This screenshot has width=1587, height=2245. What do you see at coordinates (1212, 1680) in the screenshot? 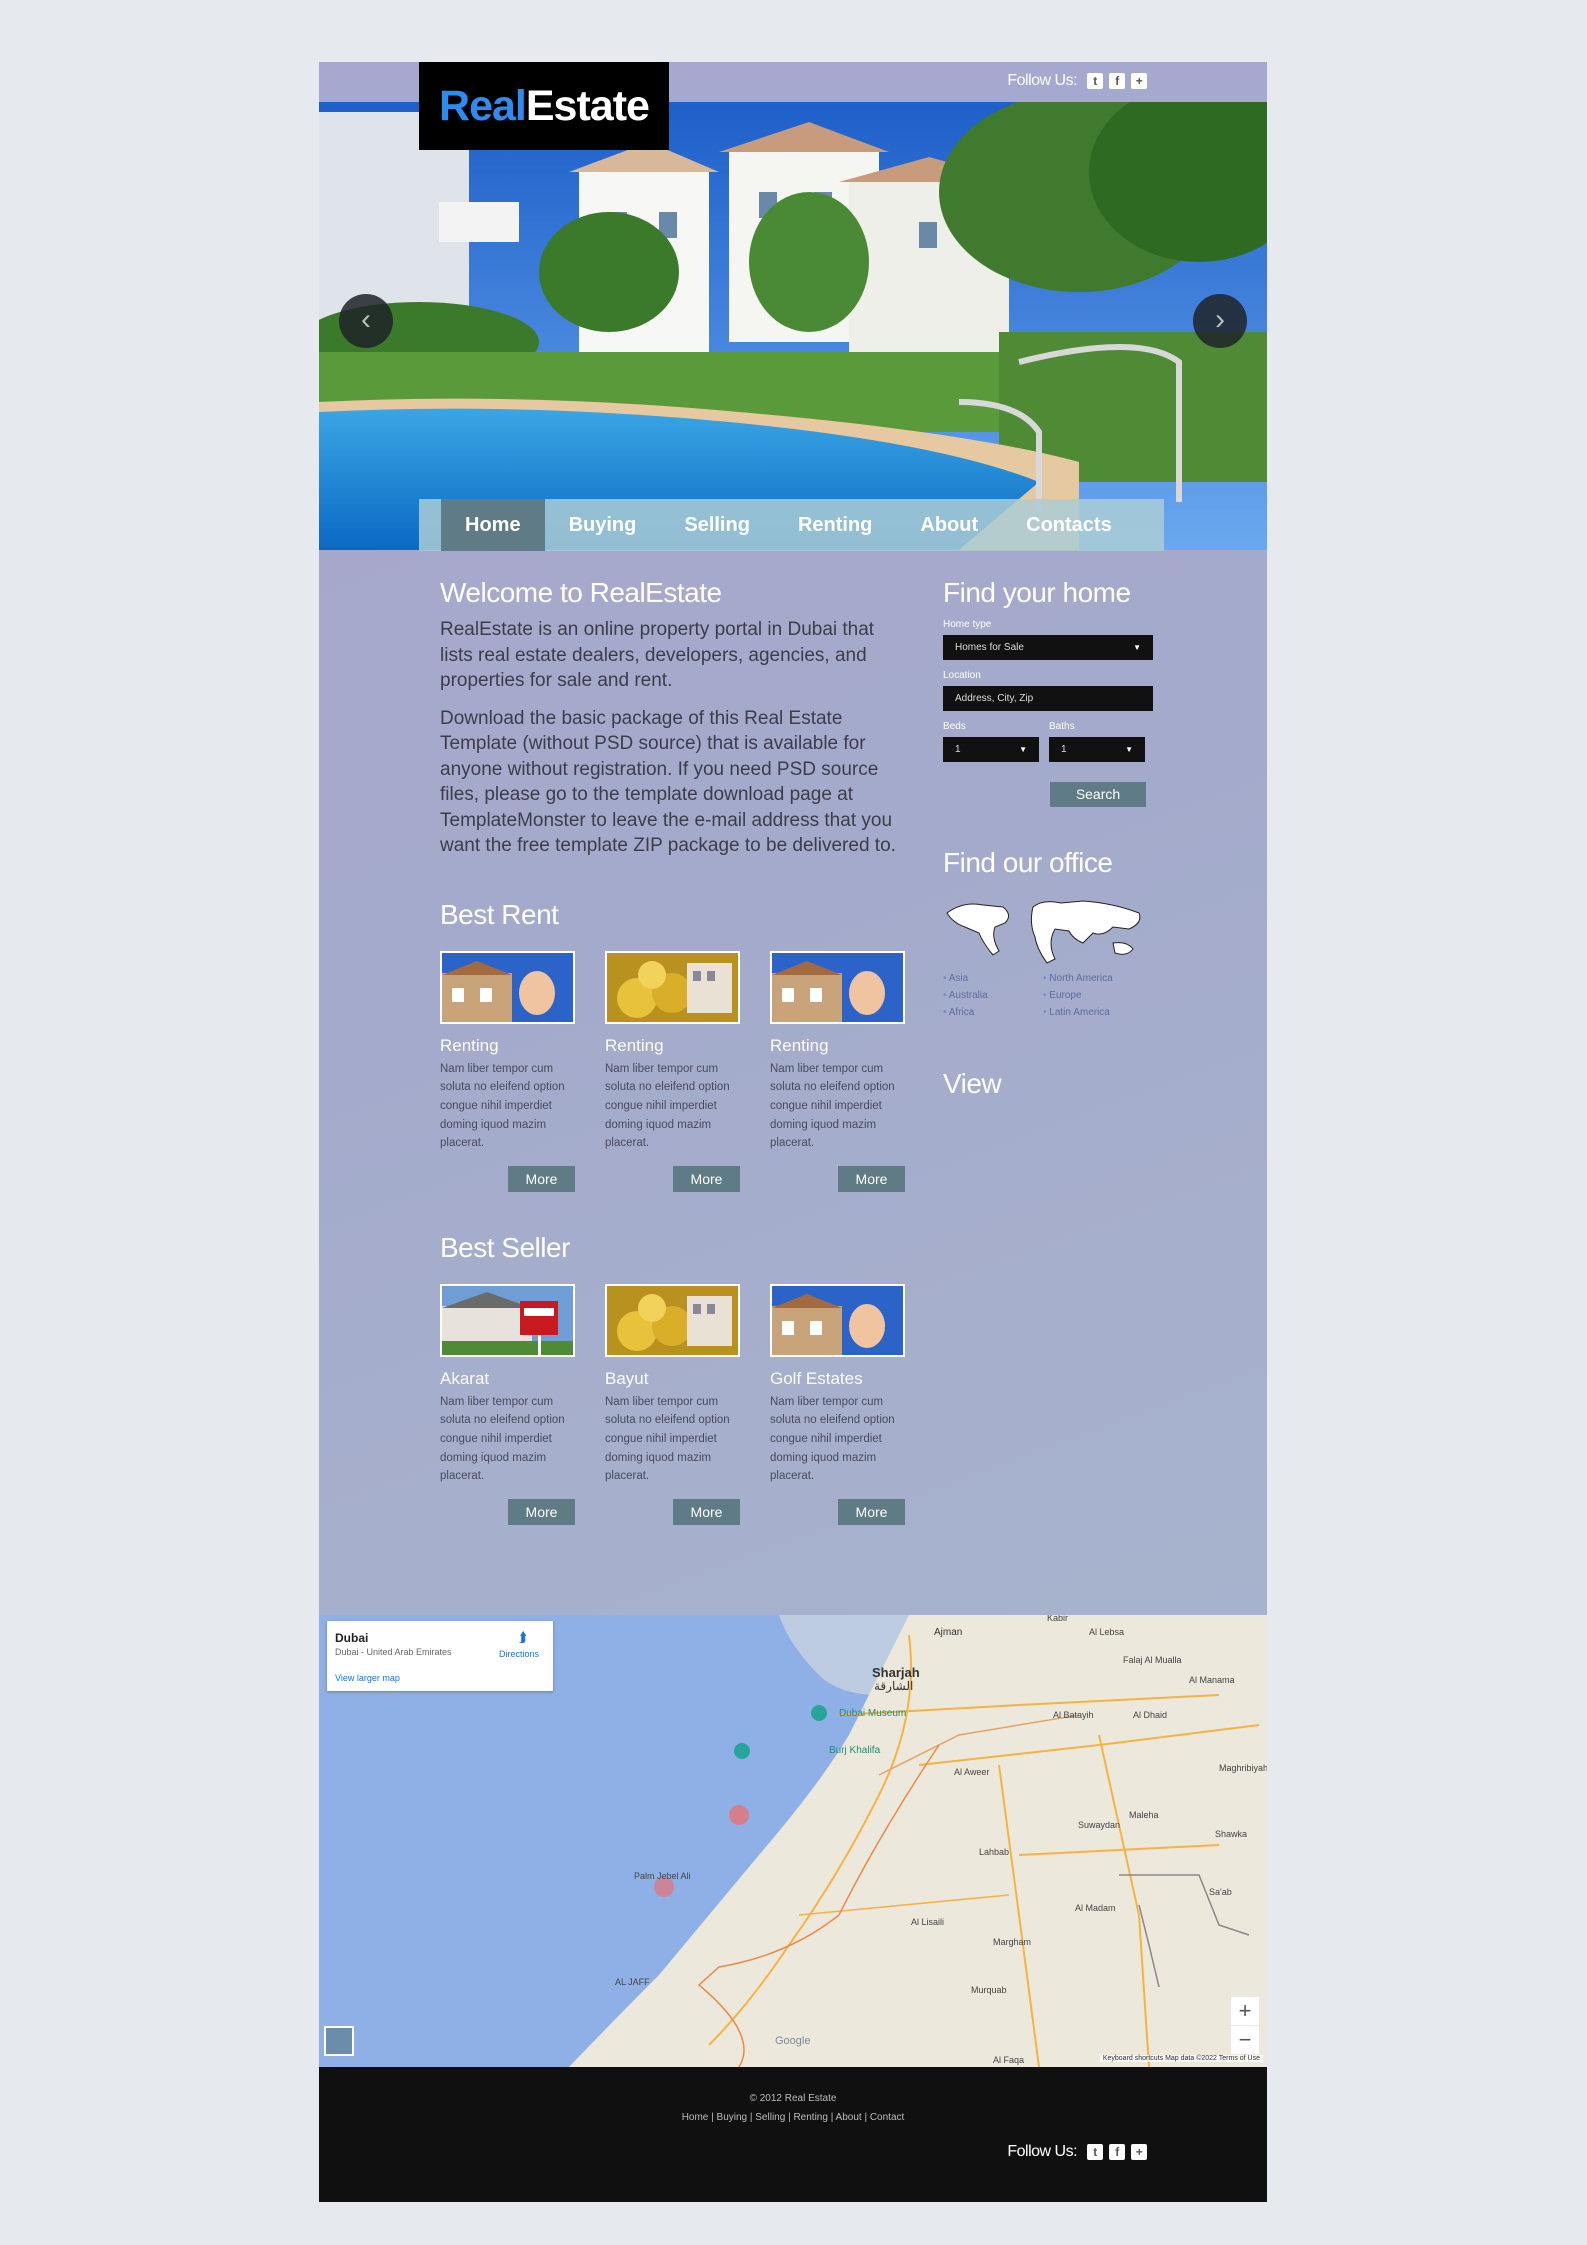
I see `map-label-al-manama: Al Manama` at bounding box center [1212, 1680].